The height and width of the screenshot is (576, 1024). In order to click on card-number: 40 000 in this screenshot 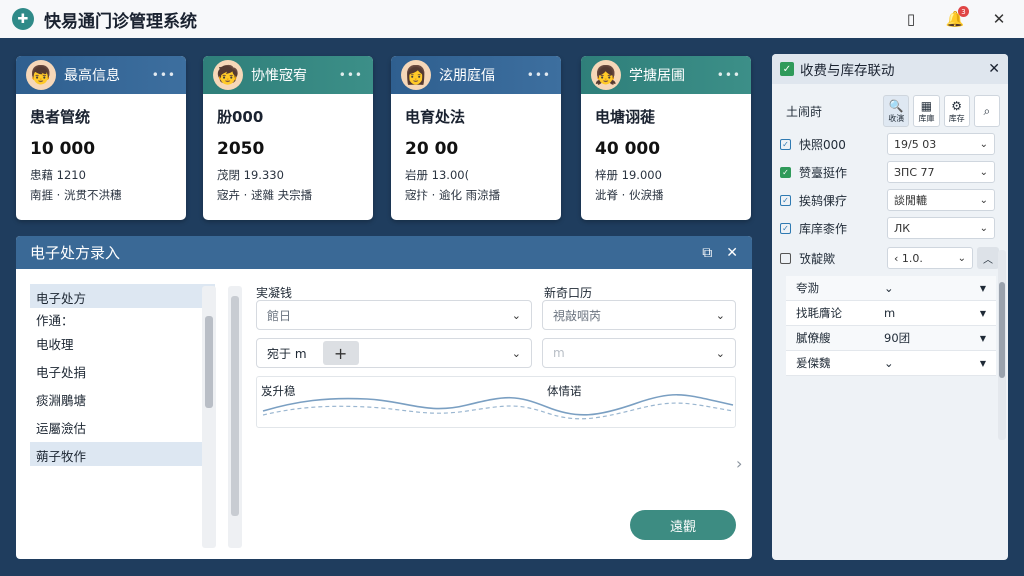, I will do `click(628, 149)`.